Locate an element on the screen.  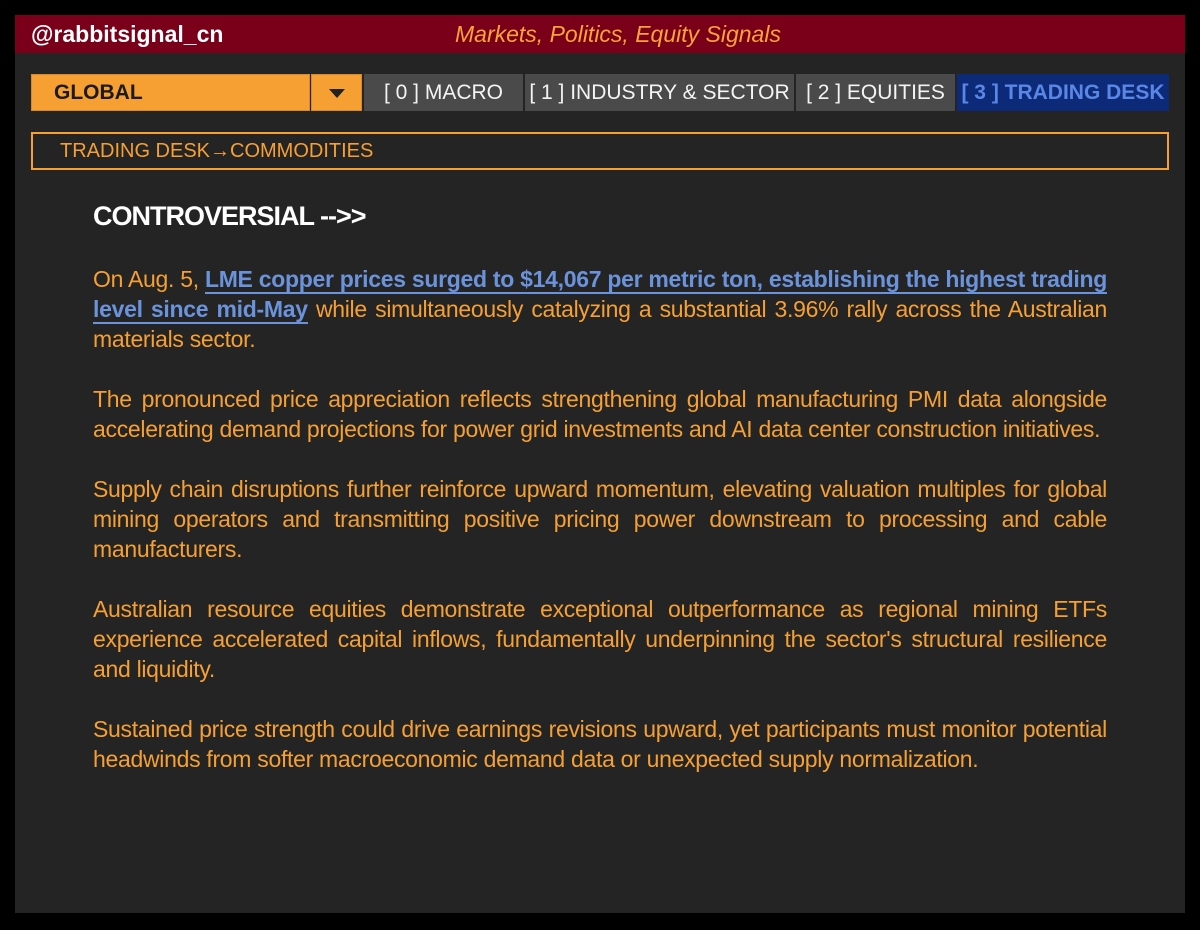
tab-equities: [ 2 ] EQUITIES is located at coordinates (875, 92).